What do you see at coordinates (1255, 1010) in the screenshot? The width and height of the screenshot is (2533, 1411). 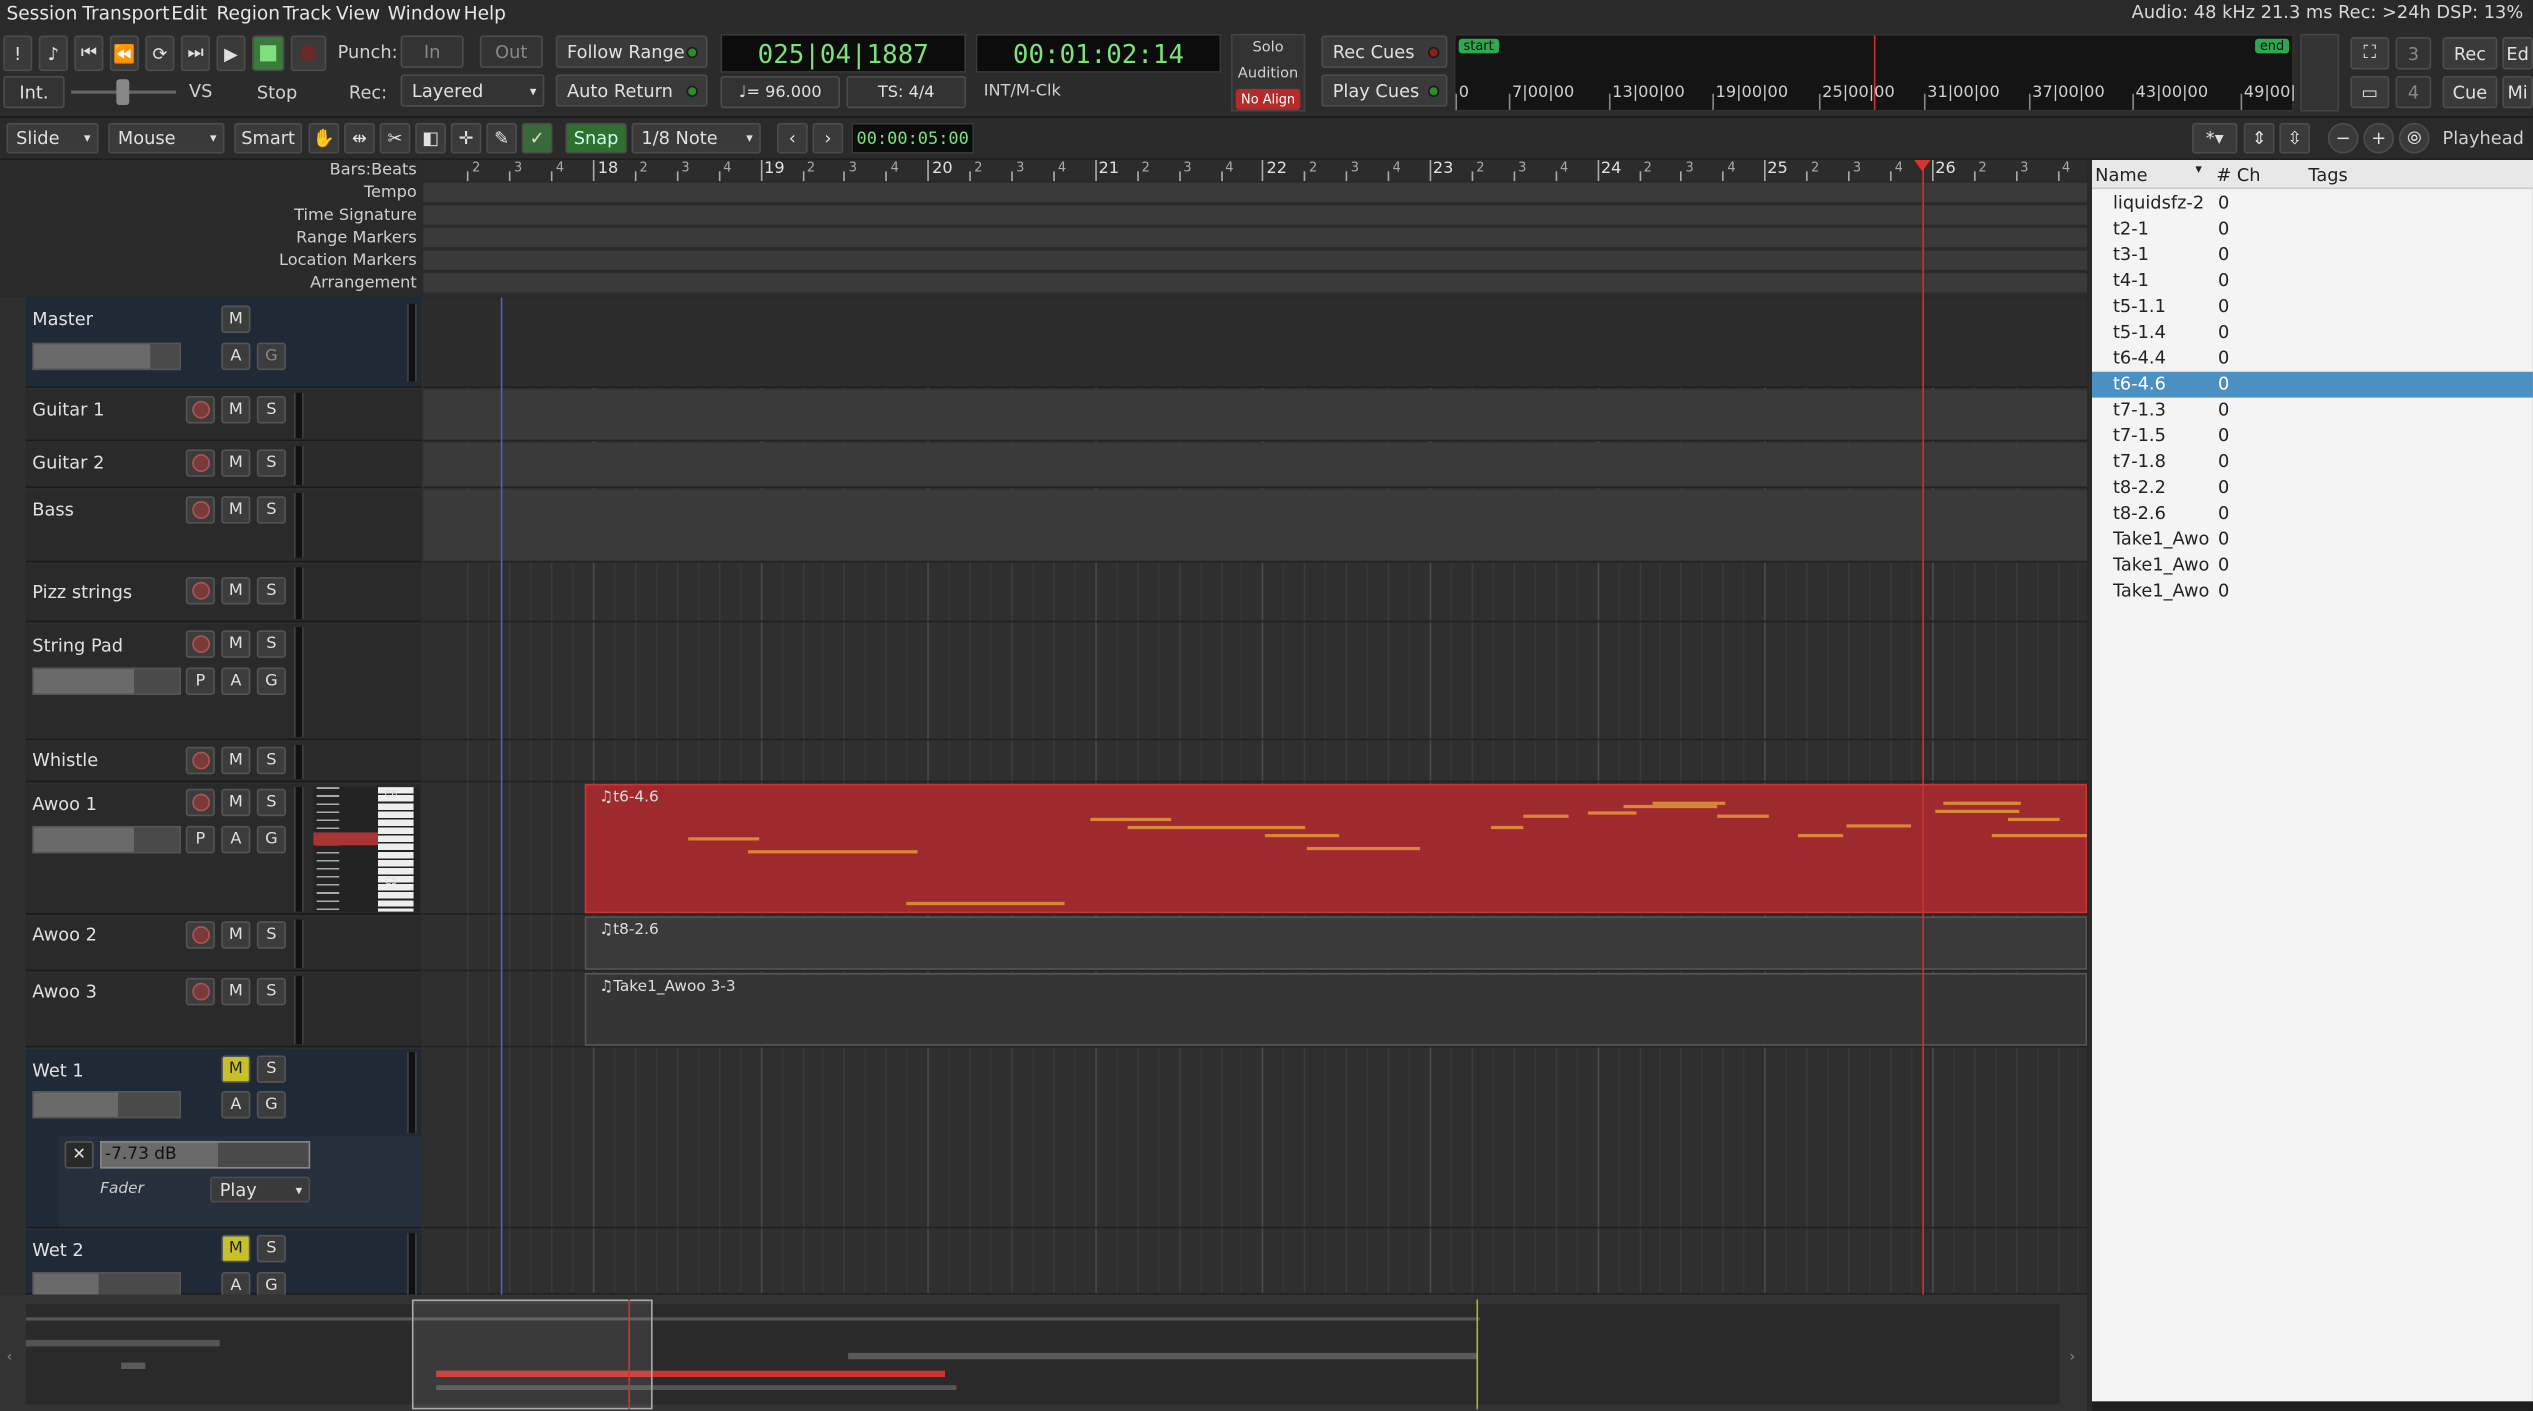 I see `track-lane-awoo-3: ♫Take1_Awoo 3-3` at bounding box center [1255, 1010].